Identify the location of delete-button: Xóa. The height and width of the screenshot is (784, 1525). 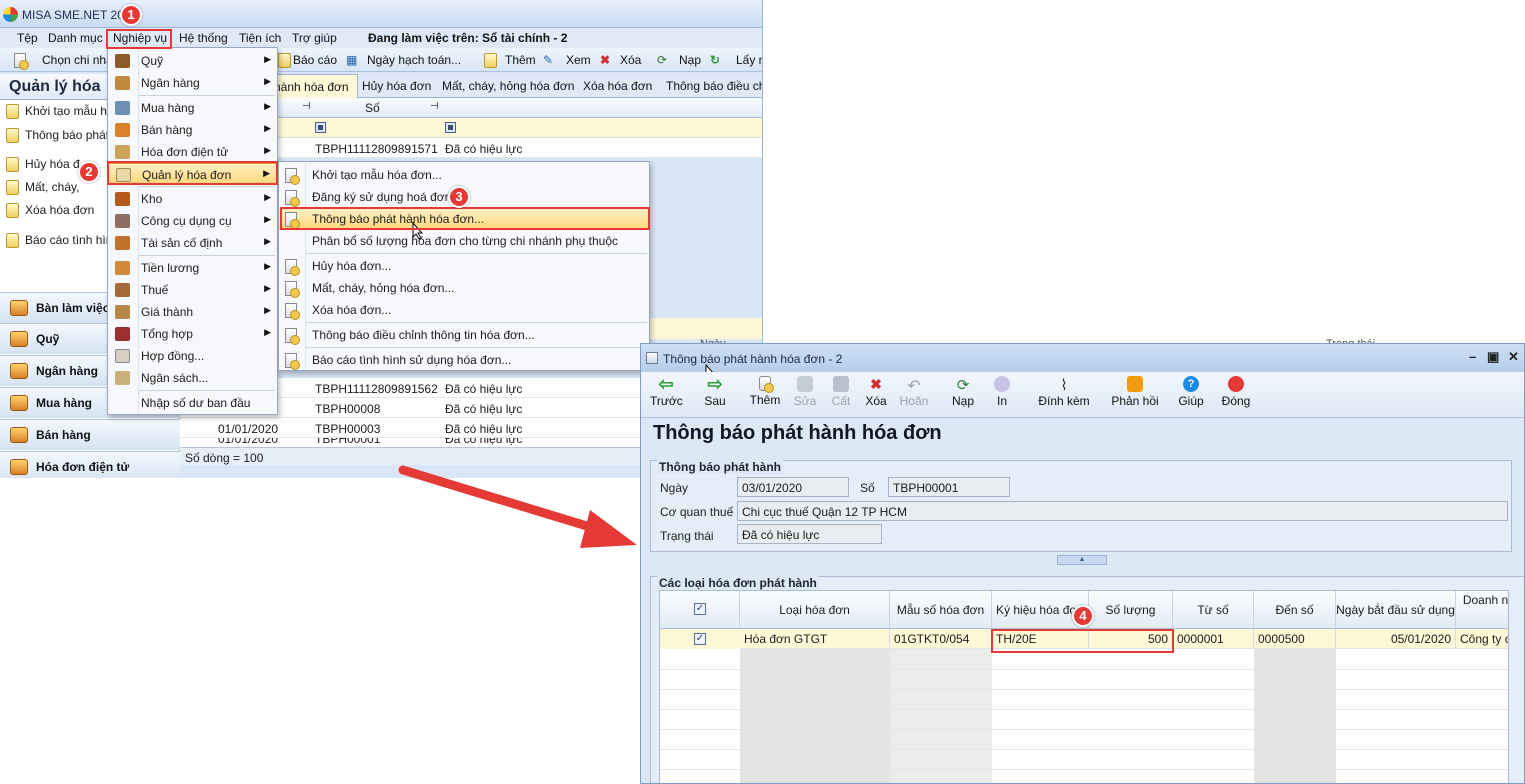
(630, 60).